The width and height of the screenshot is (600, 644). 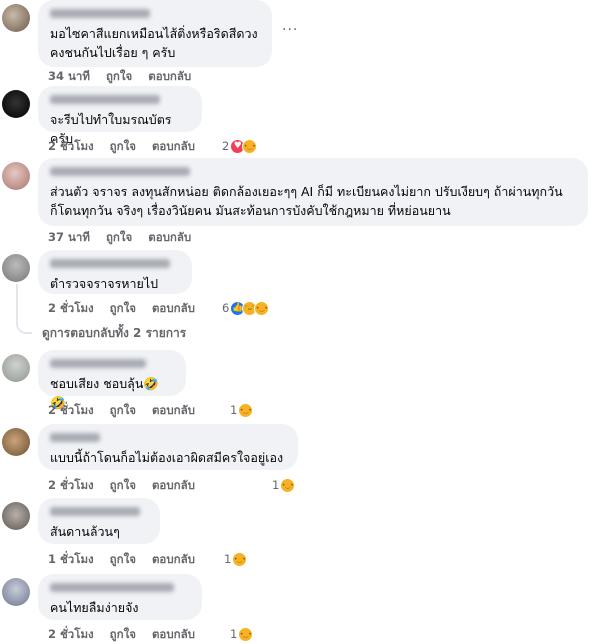 I want to click on comment-text: สันดานล้วนๆ, so click(x=85, y=531).